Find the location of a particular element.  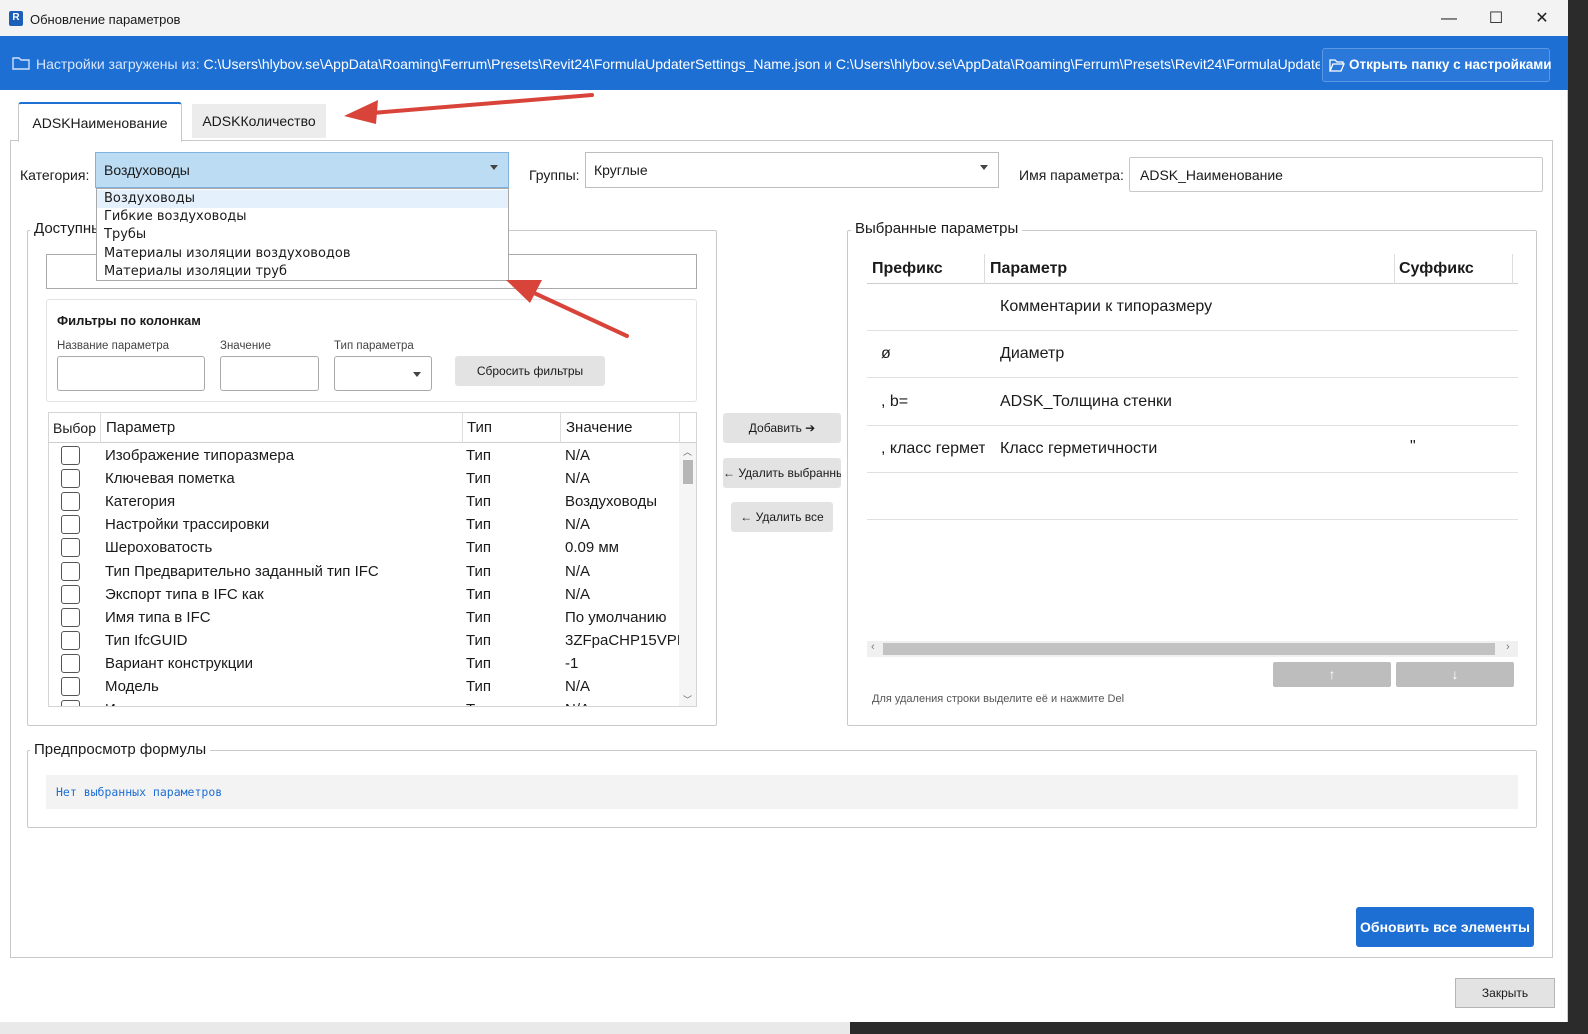

taskbar-strip is located at coordinates (425, 1028).